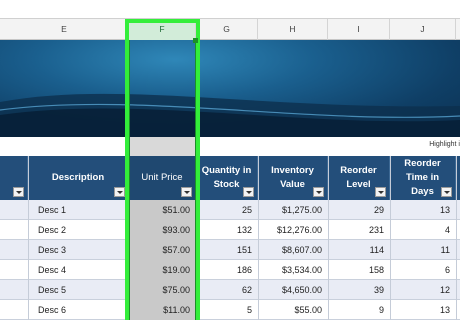 The height and width of the screenshot is (320, 460). Describe the element at coordinates (423, 250) in the screenshot. I see `reorder-time-cell: 11` at that location.